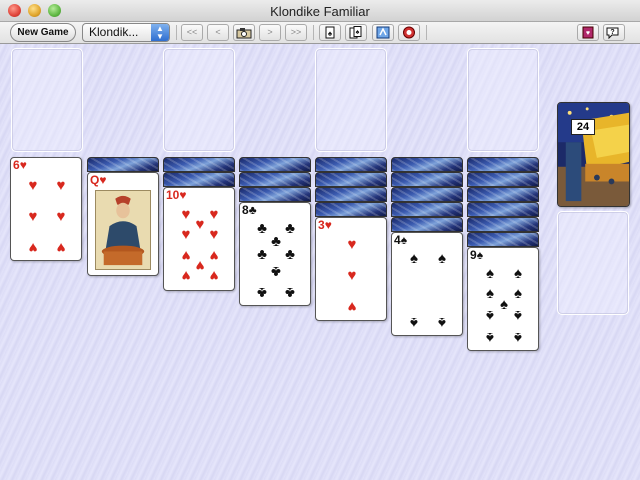  I want to click on deal-settings-button, so click(383, 32).